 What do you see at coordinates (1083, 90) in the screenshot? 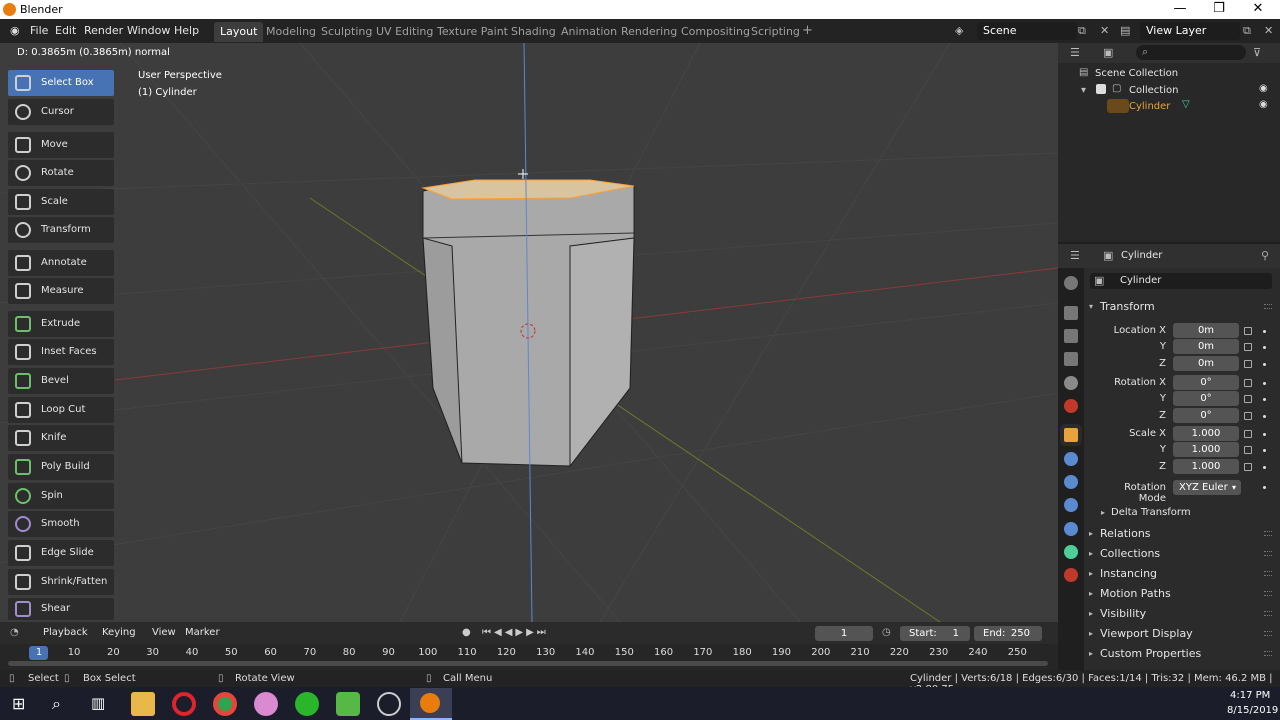
I see `collapse-arrow-icon: ▾` at bounding box center [1083, 90].